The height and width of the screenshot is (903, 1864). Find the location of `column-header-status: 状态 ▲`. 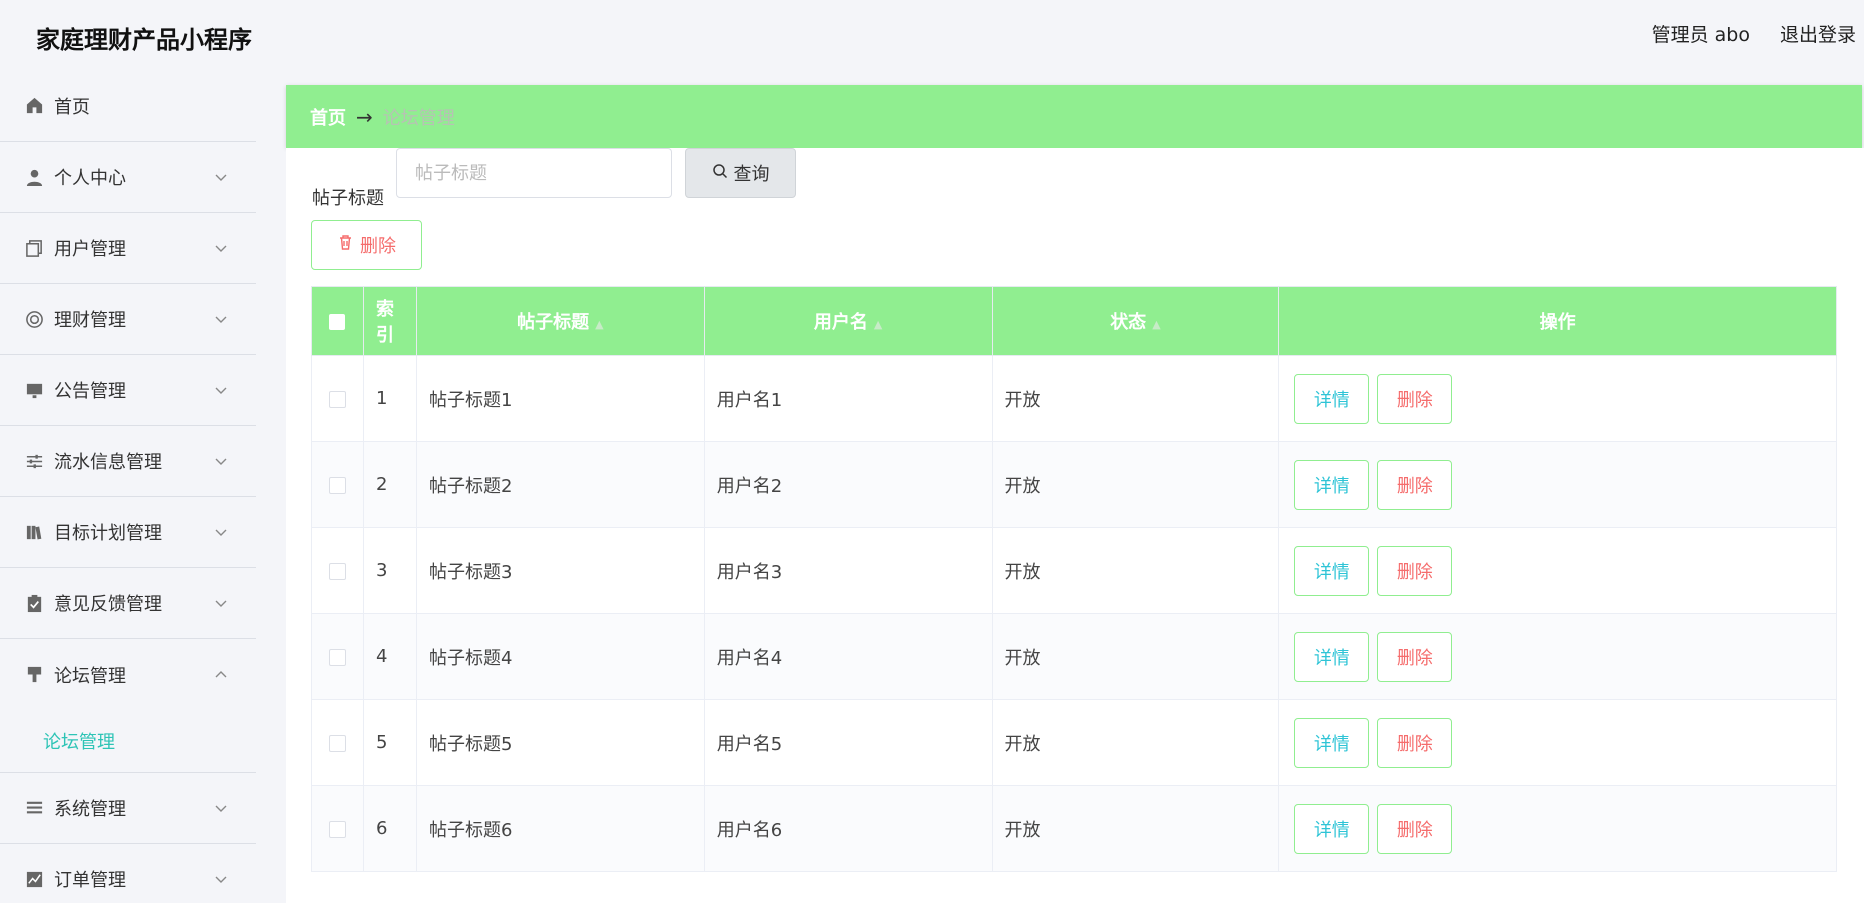

column-header-status: 状态 ▲ is located at coordinates (1135, 321).